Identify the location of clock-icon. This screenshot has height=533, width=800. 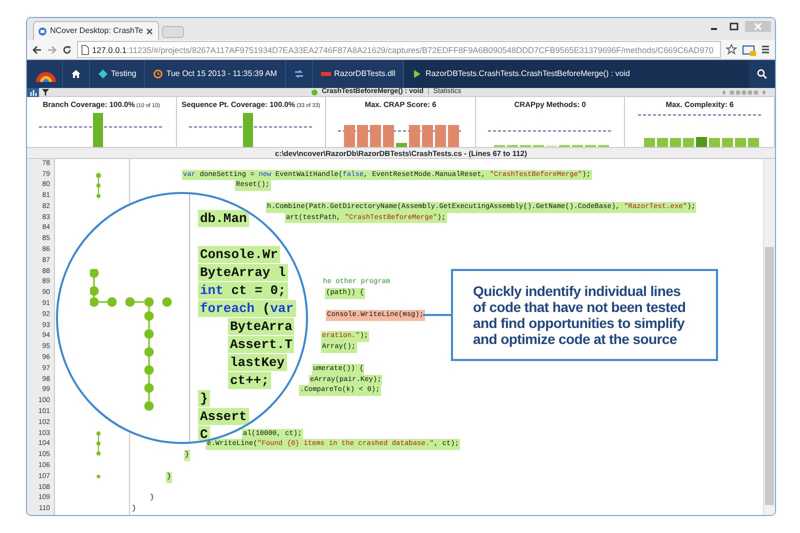
(158, 74).